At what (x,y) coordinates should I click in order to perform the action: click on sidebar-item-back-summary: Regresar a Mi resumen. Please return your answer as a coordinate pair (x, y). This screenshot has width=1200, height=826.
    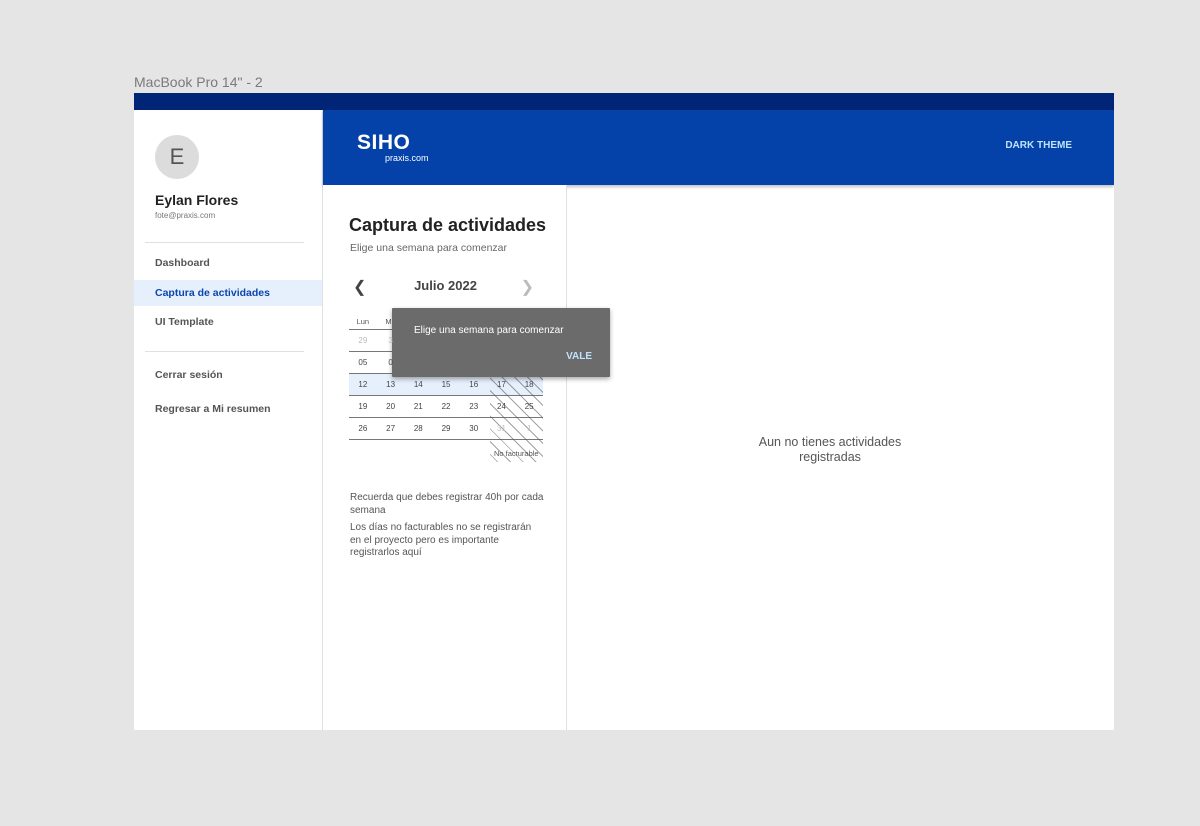
    Looking at the image, I should click on (228, 409).